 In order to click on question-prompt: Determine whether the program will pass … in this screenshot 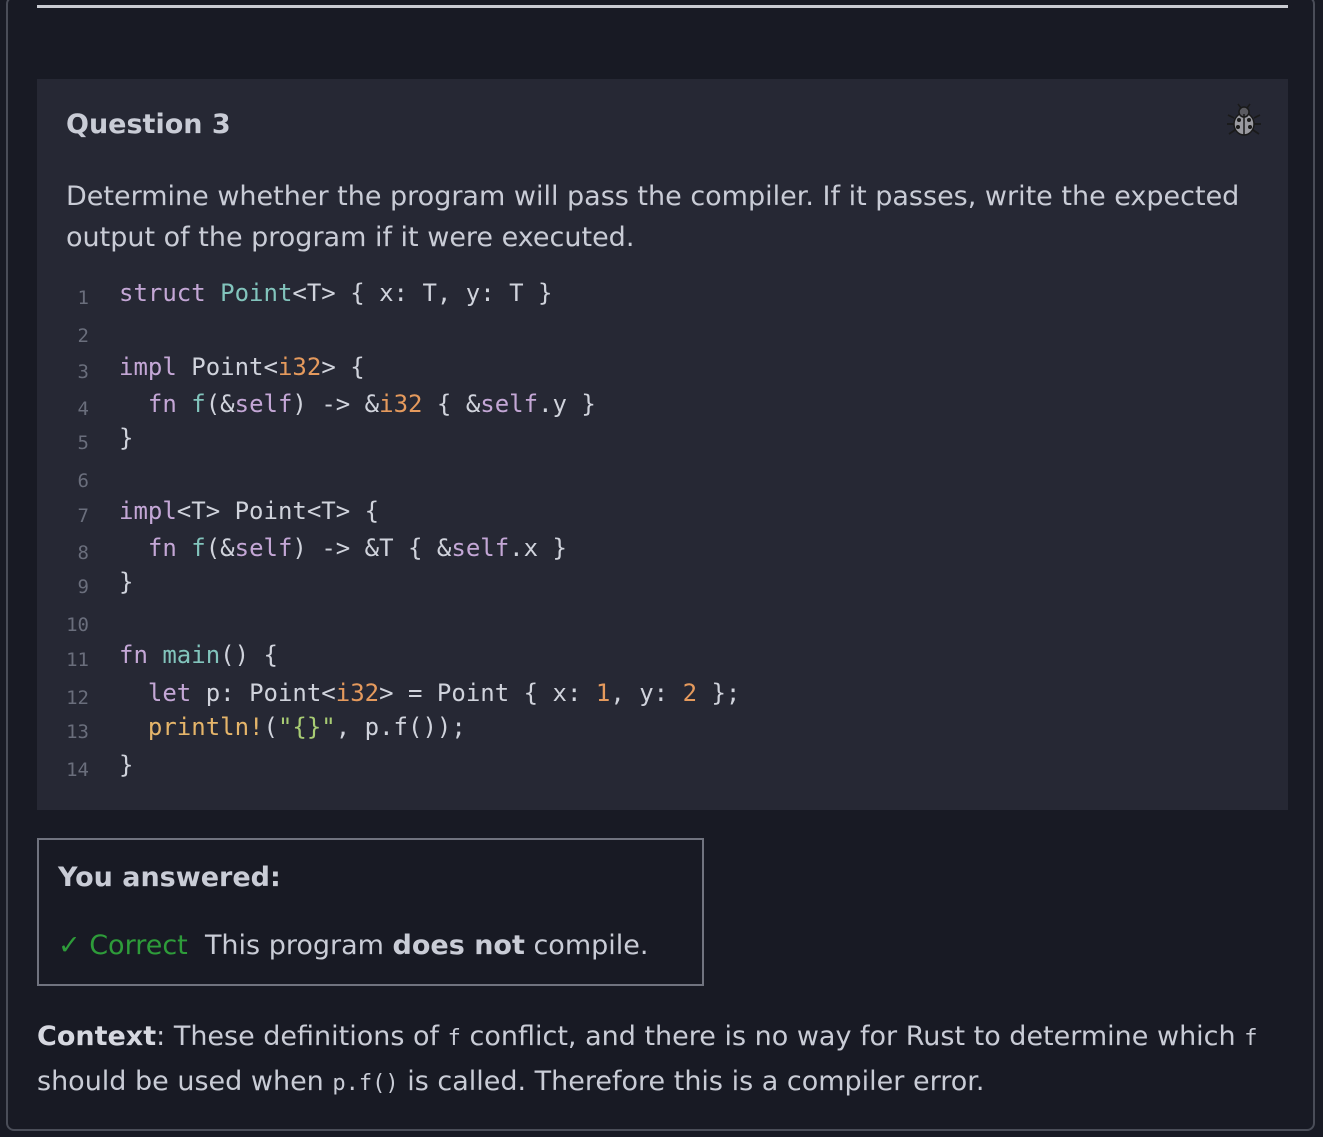, I will do `click(653, 217)`.